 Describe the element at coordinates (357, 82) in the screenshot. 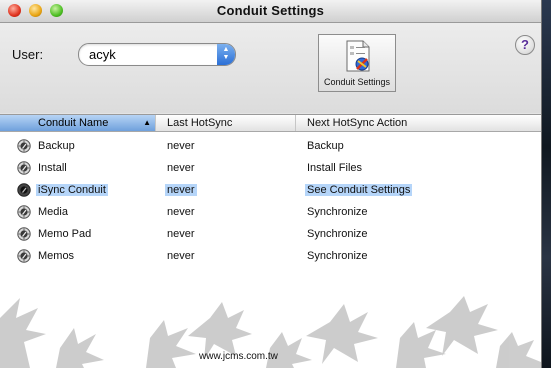

I see `conduit-settings-label: Conduit Settings` at that location.